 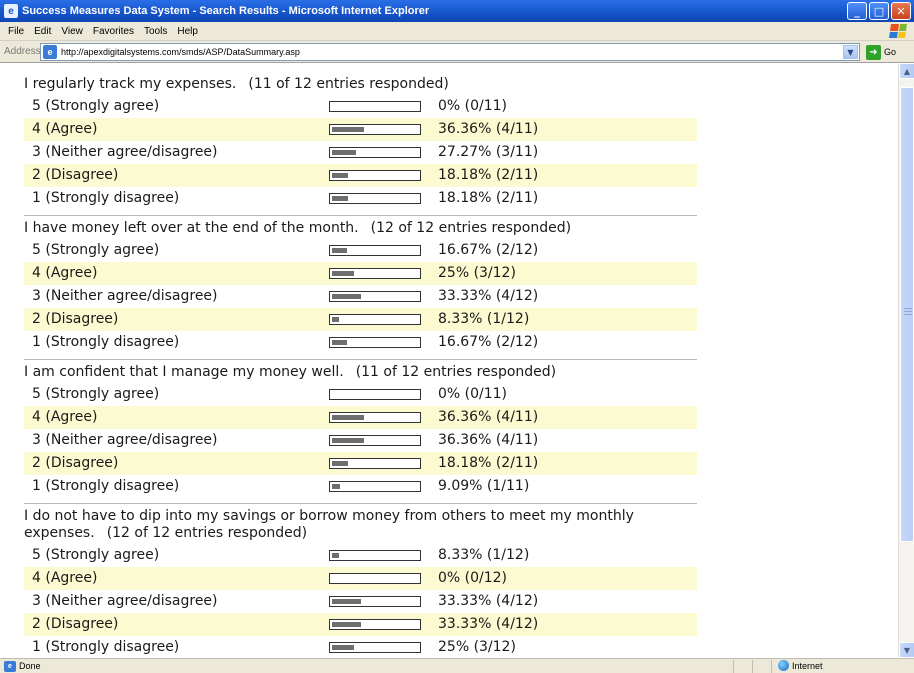 What do you see at coordinates (457, 665) in the screenshot?
I see `status-bar: e Done Internet` at bounding box center [457, 665].